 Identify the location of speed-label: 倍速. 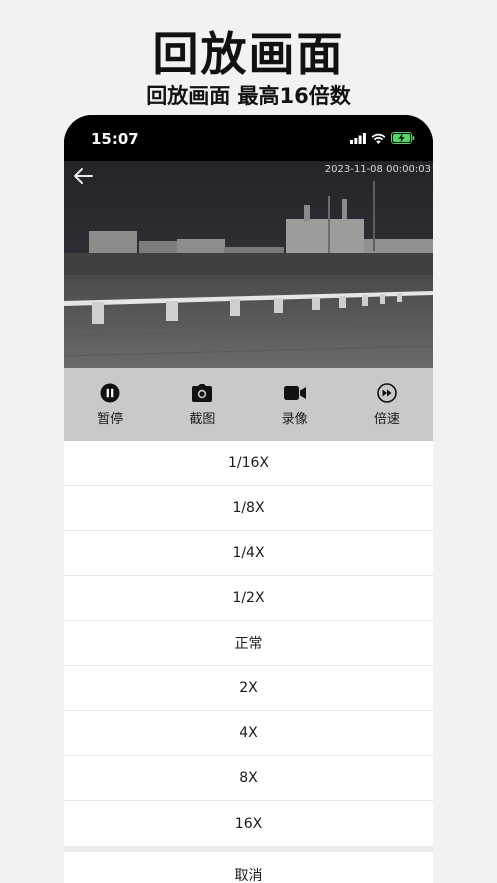
(386, 419).